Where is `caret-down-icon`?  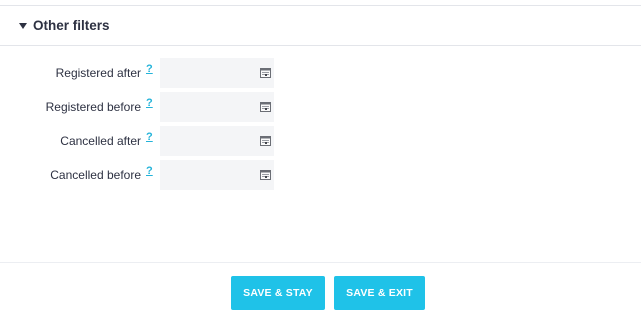
caret-down-icon is located at coordinates (23, 26).